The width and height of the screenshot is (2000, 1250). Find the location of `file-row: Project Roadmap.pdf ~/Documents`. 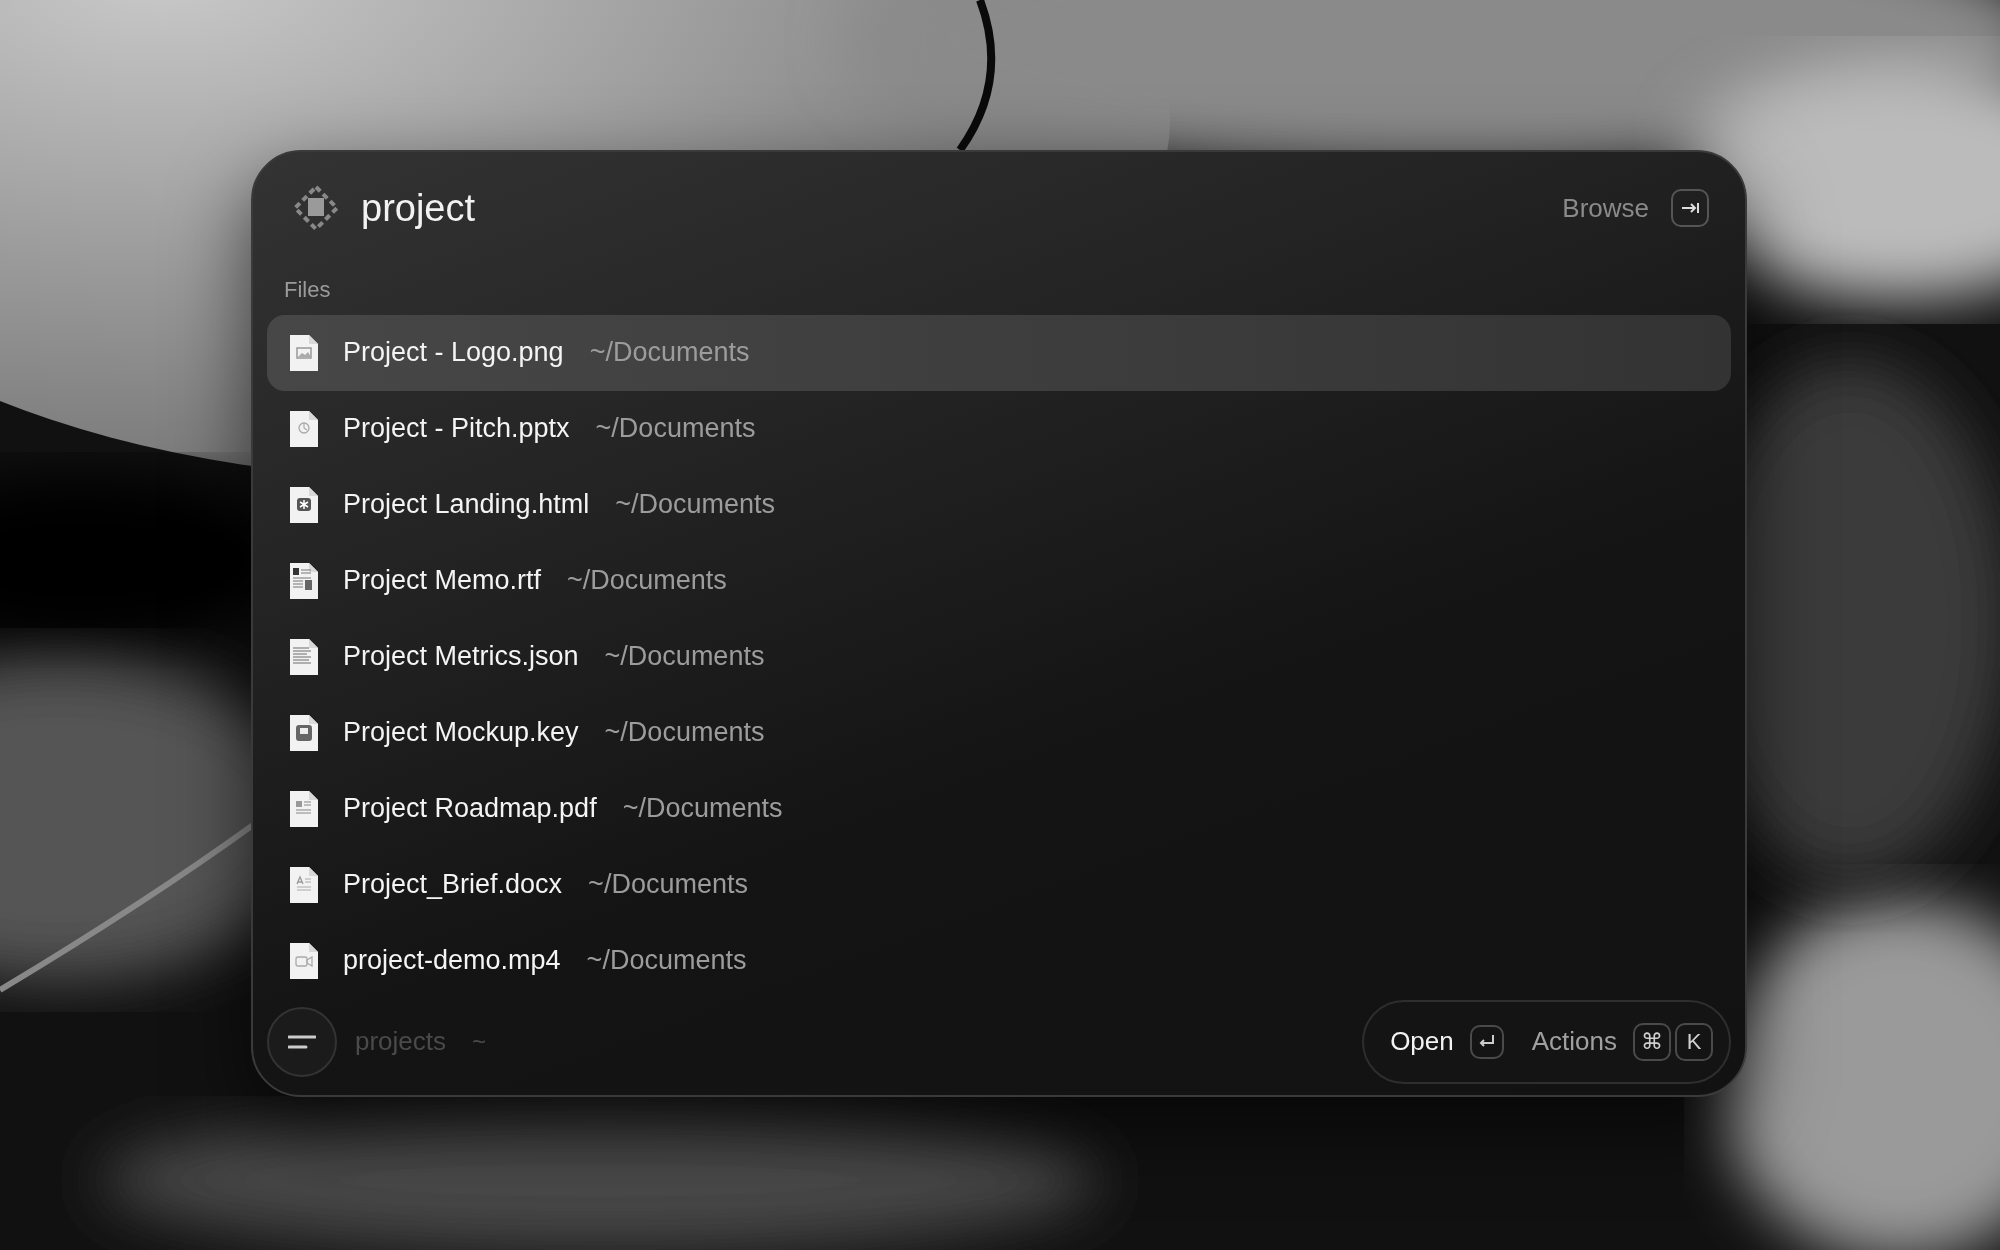

file-row: Project Roadmap.pdf ~/Documents is located at coordinates (999, 808).